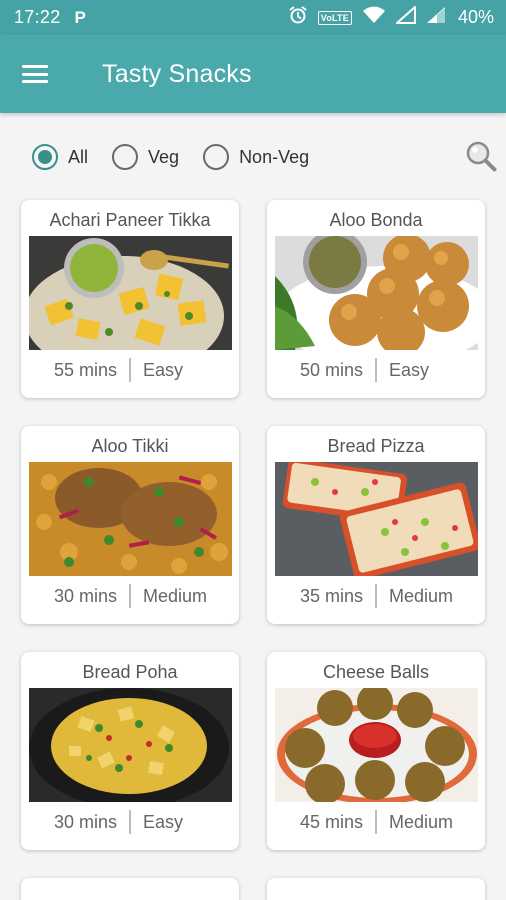 This screenshot has height=900, width=506. Describe the element at coordinates (475, 17) in the screenshot. I see `battery-percent: 40%` at that location.